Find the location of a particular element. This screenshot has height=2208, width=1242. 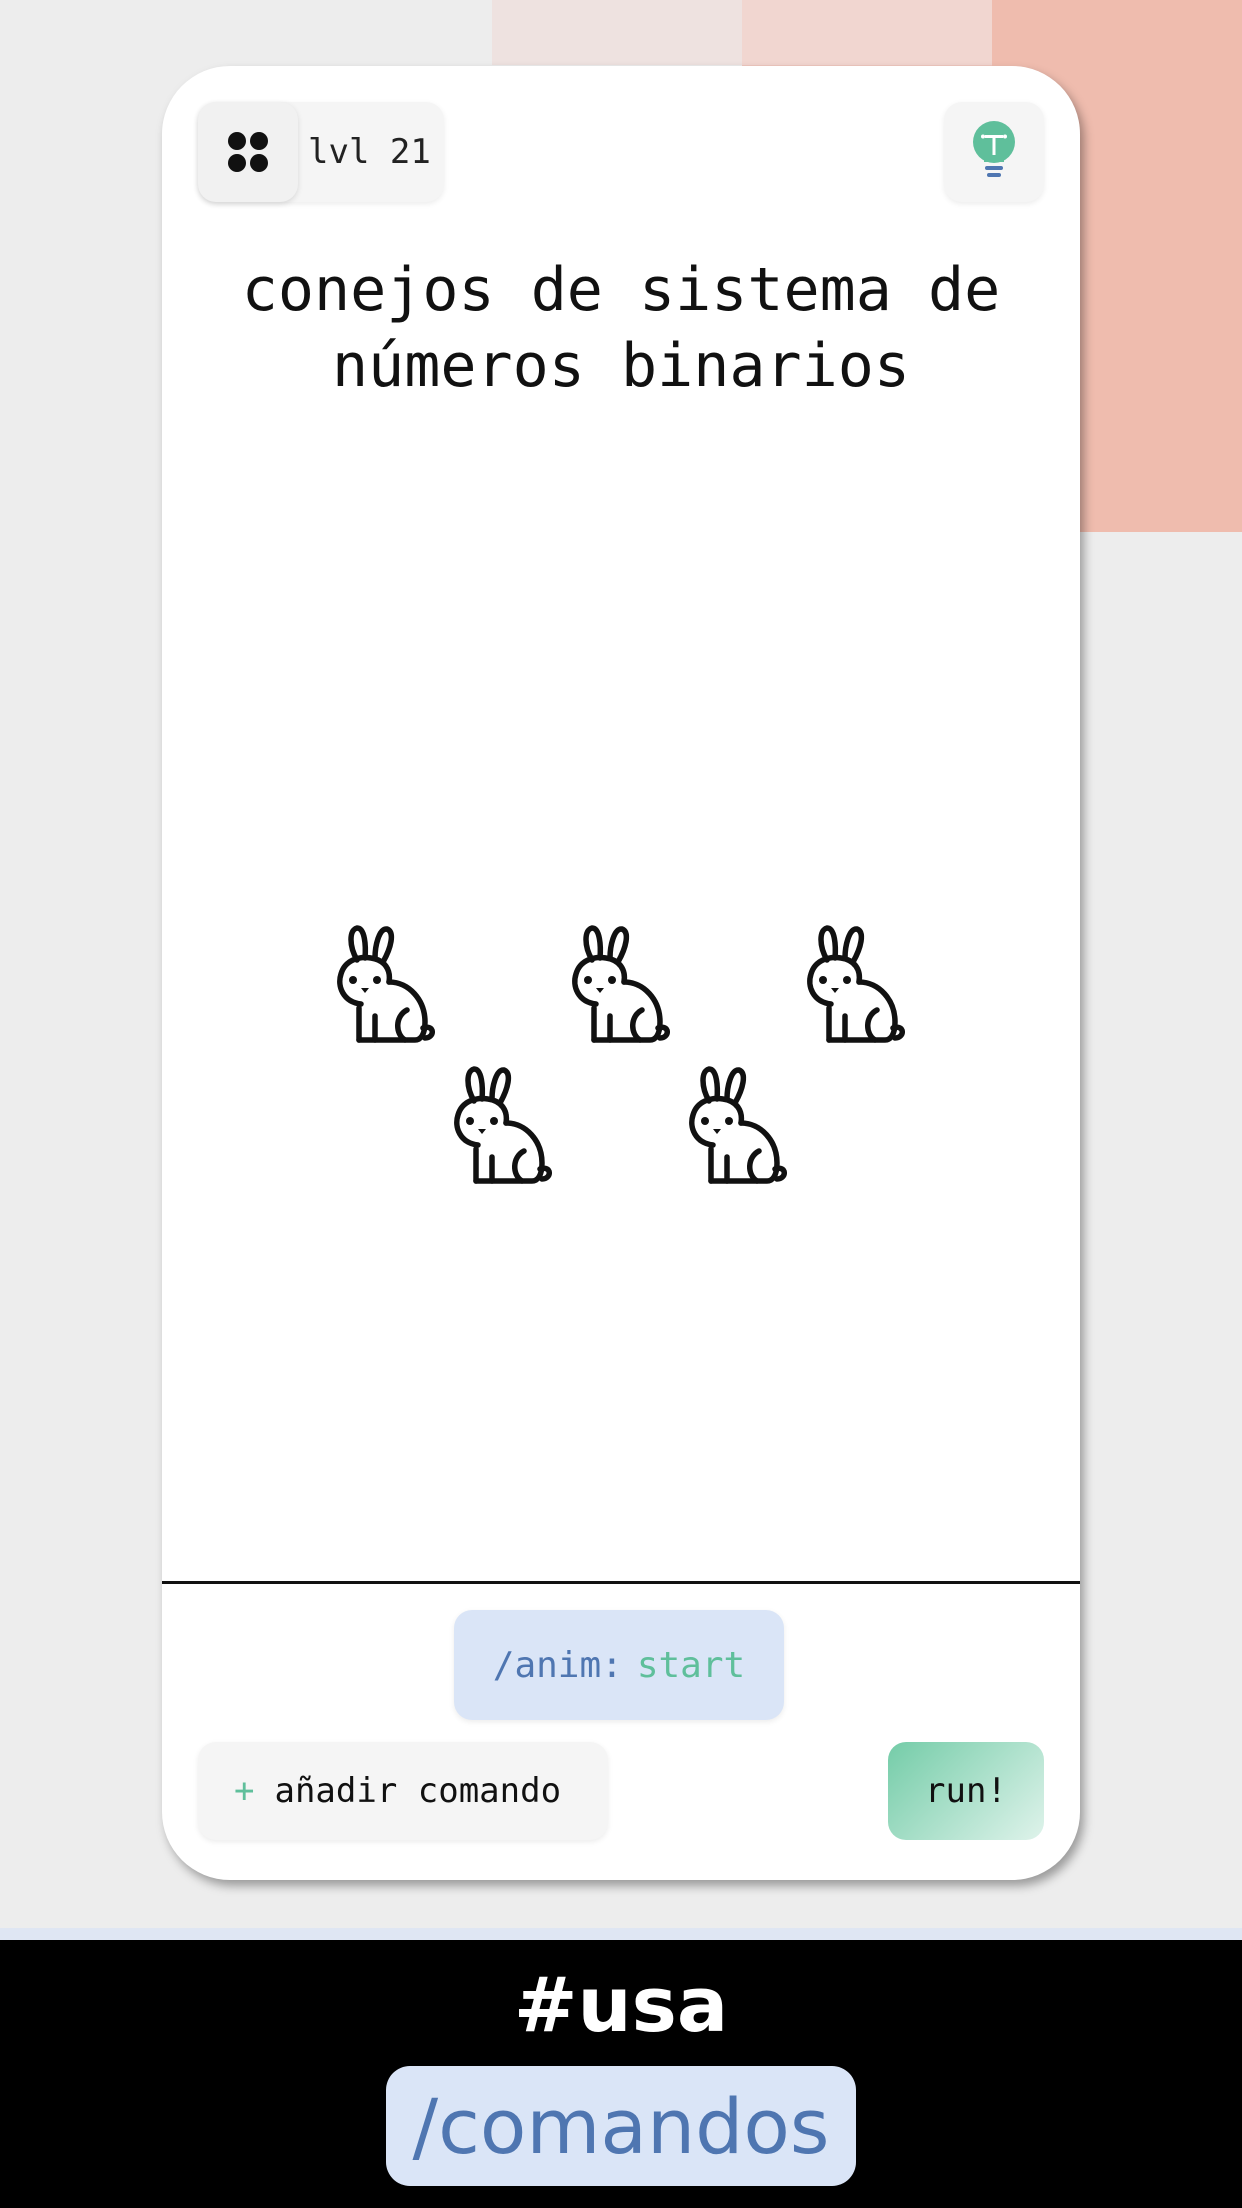

command-name: /anim: is located at coordinates (557, 1665).